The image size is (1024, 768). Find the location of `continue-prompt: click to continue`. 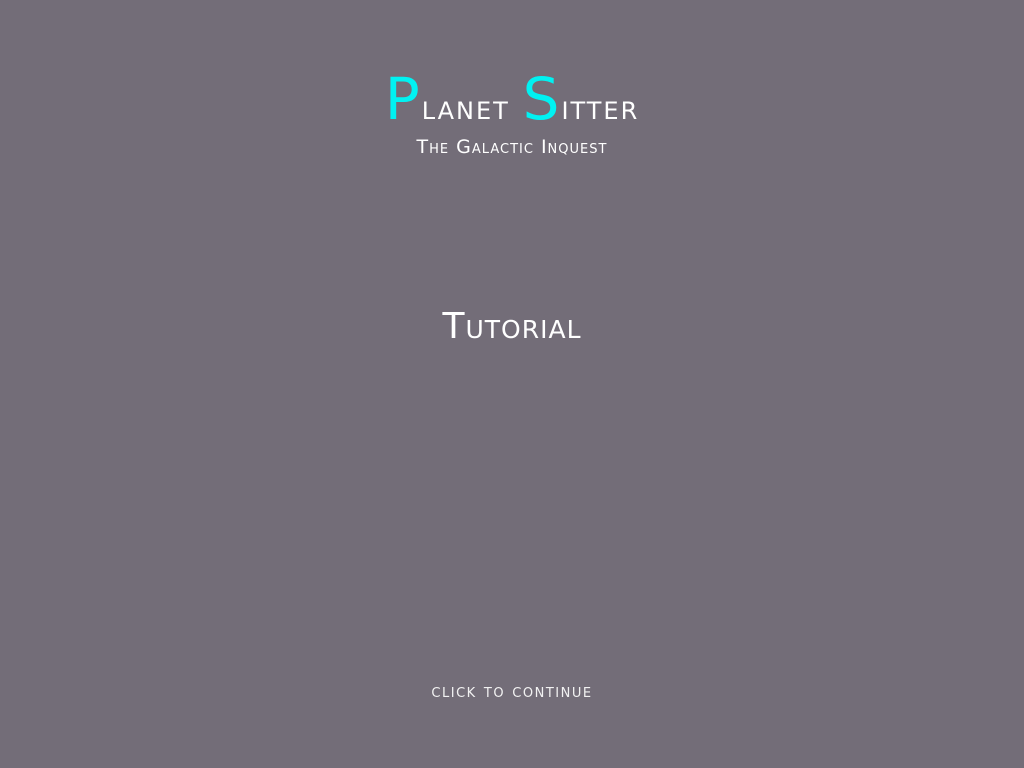

continue-prompt: click to continue is located at coordinates (512, 691).